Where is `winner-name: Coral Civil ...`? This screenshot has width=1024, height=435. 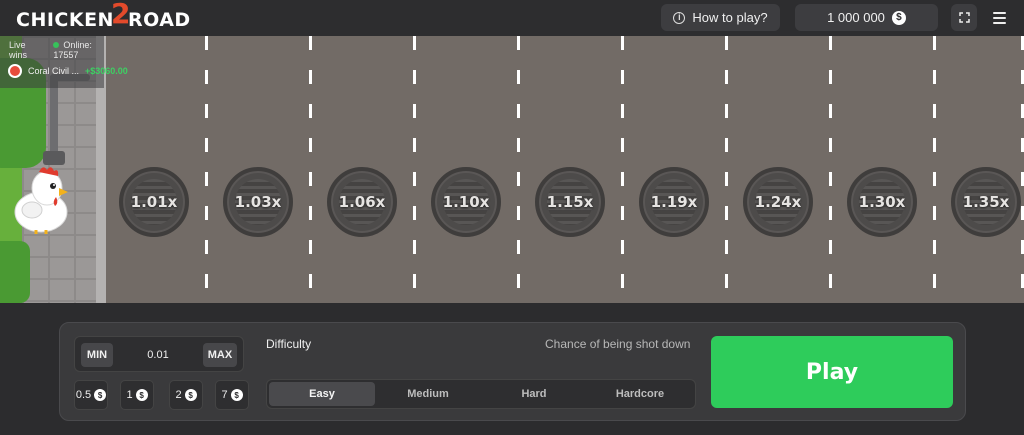
winner-name: Coral Civil ... is located at coordinates (54, 71).